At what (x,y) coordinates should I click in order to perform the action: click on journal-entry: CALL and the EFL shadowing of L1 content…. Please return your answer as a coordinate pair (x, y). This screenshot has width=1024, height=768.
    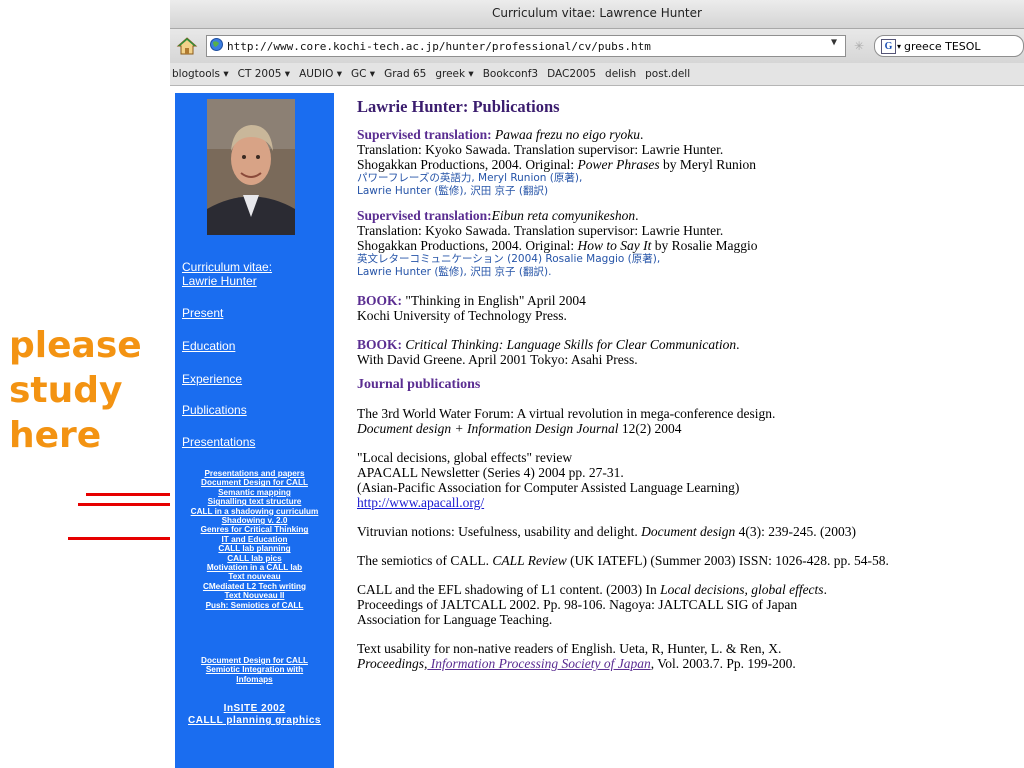
    Looking at the image, I should click on (690, 604).